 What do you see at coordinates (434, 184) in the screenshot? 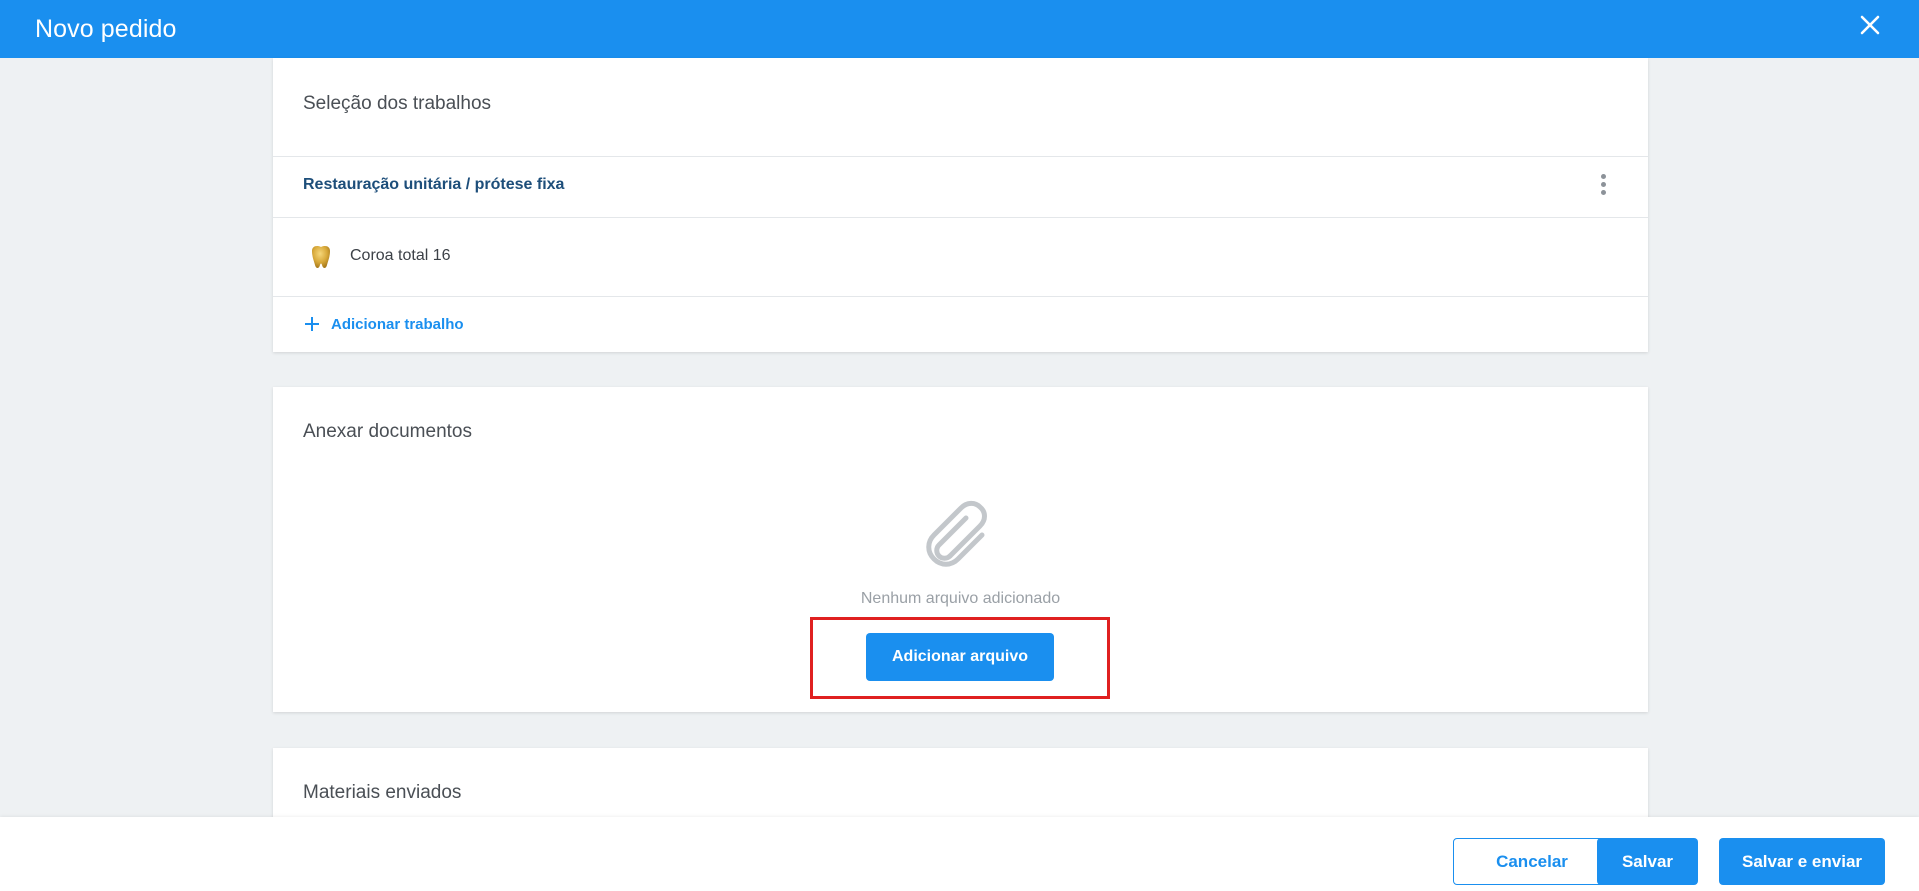
I see `job-group-label: Restauração unitária / prótese fixa` at bounding box center [434, 184].